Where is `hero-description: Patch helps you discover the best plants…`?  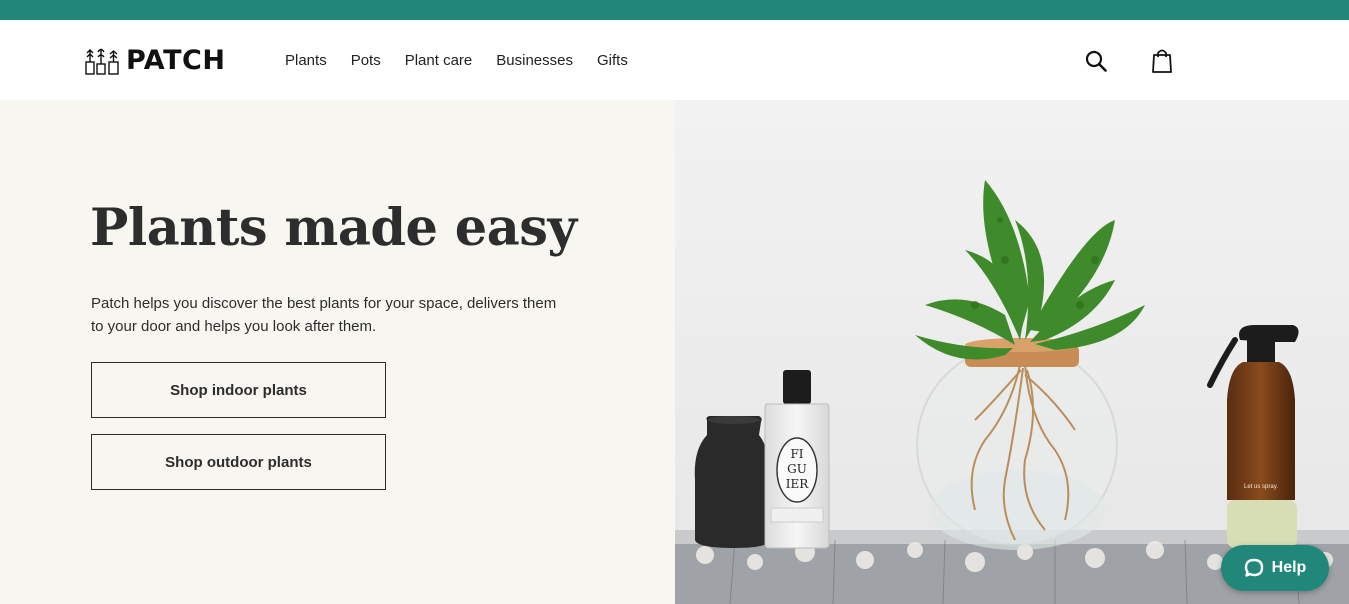
hero-description: Patch helps you discover the best plants… is located at coordinates (324, 315).